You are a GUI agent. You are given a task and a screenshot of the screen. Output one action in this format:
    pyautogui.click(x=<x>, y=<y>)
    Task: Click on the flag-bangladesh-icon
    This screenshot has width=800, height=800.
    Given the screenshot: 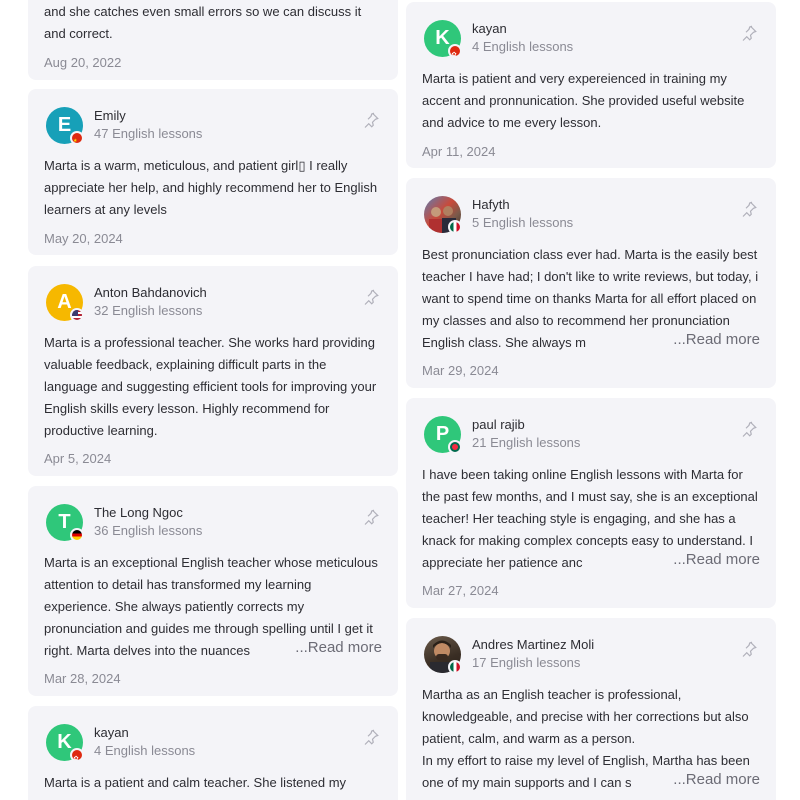 What is the action you would take?
    pyautogui.click(x=455, y=447)
    